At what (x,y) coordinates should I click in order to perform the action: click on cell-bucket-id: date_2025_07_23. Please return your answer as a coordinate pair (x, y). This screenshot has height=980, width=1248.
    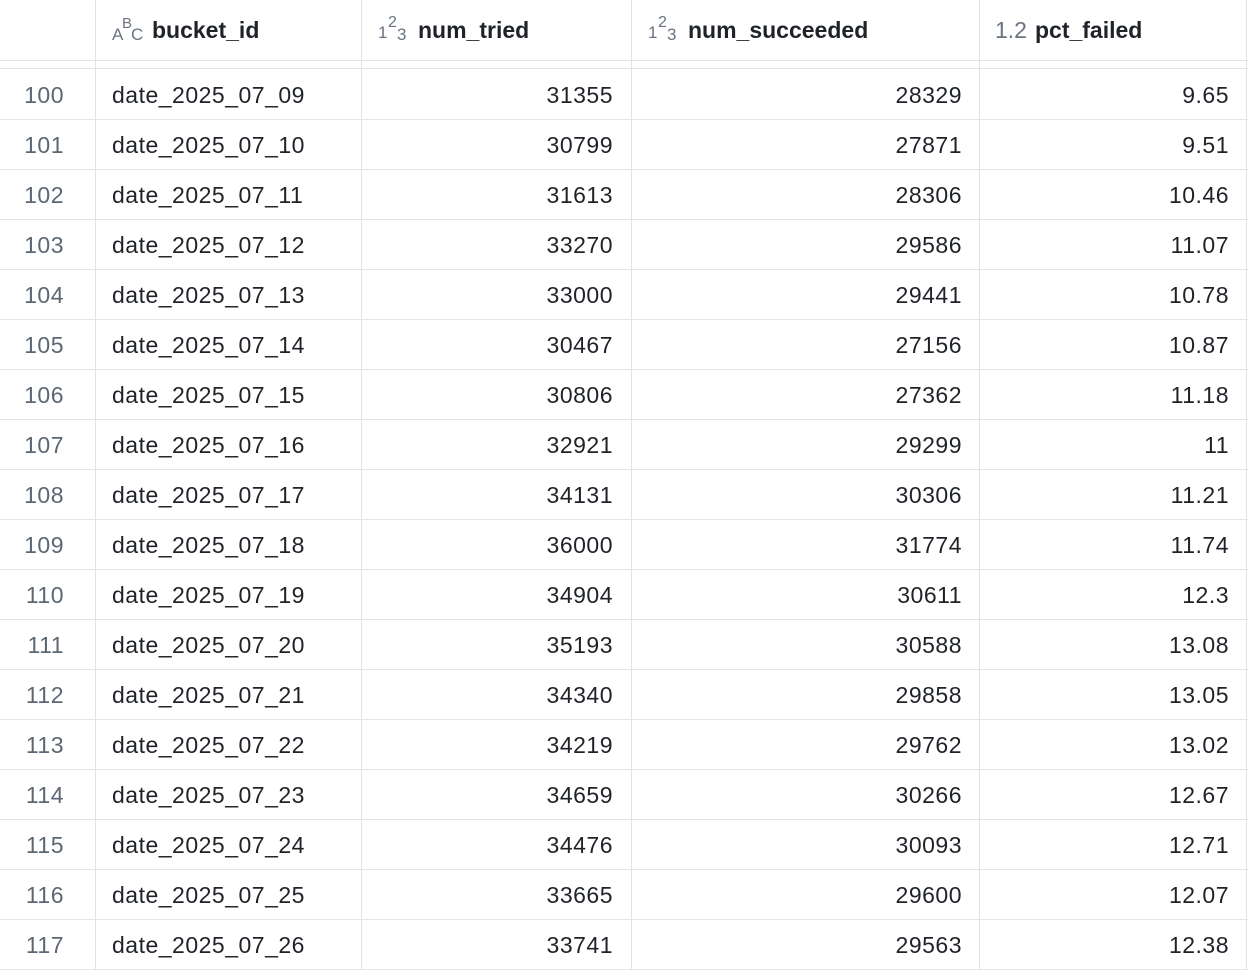
    Looking at the image, I should click on (232, 795).